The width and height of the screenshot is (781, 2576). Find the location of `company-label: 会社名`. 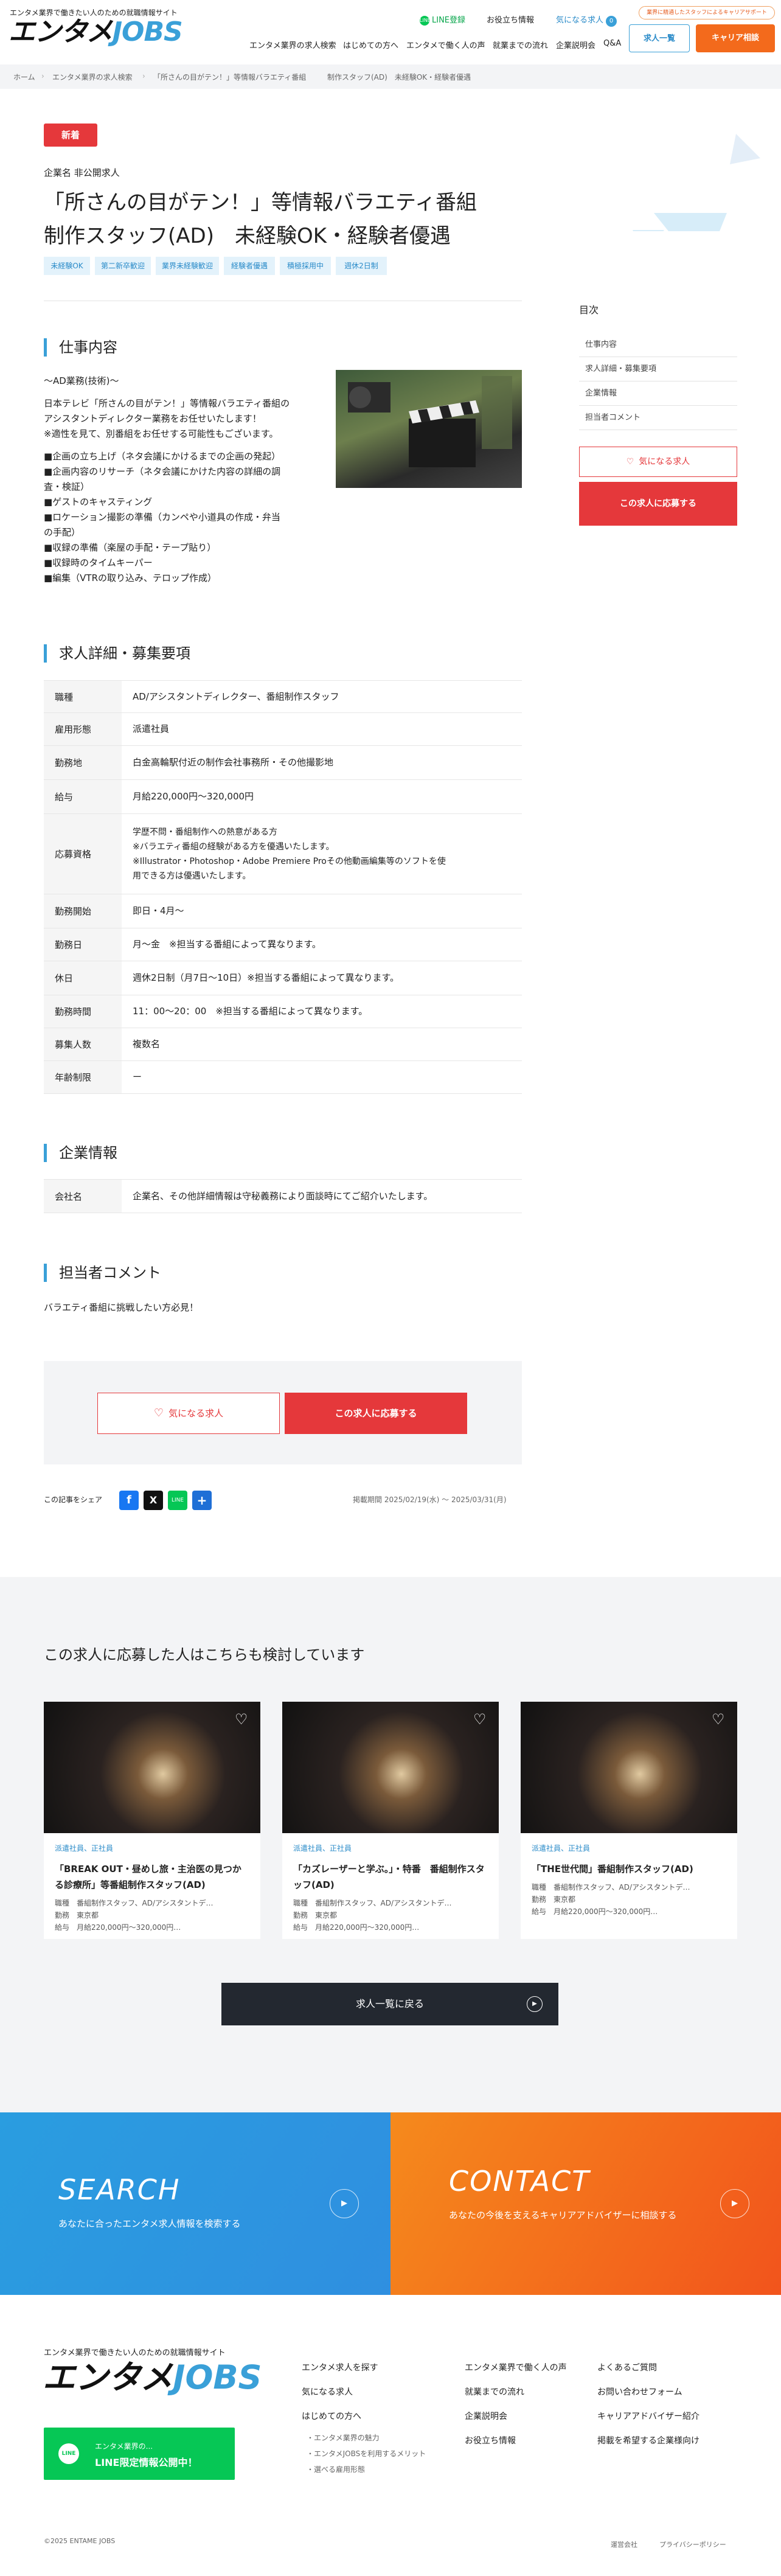

company-label: 会社名 is located at coordinates (83, 1196).